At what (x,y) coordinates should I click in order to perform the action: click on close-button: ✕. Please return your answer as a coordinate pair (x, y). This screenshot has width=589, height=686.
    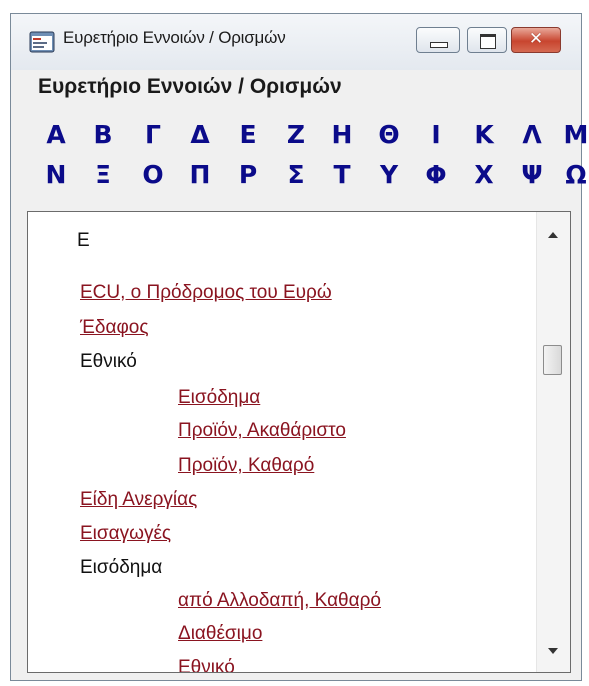
    Looking at the image, I should click on (536, 40).